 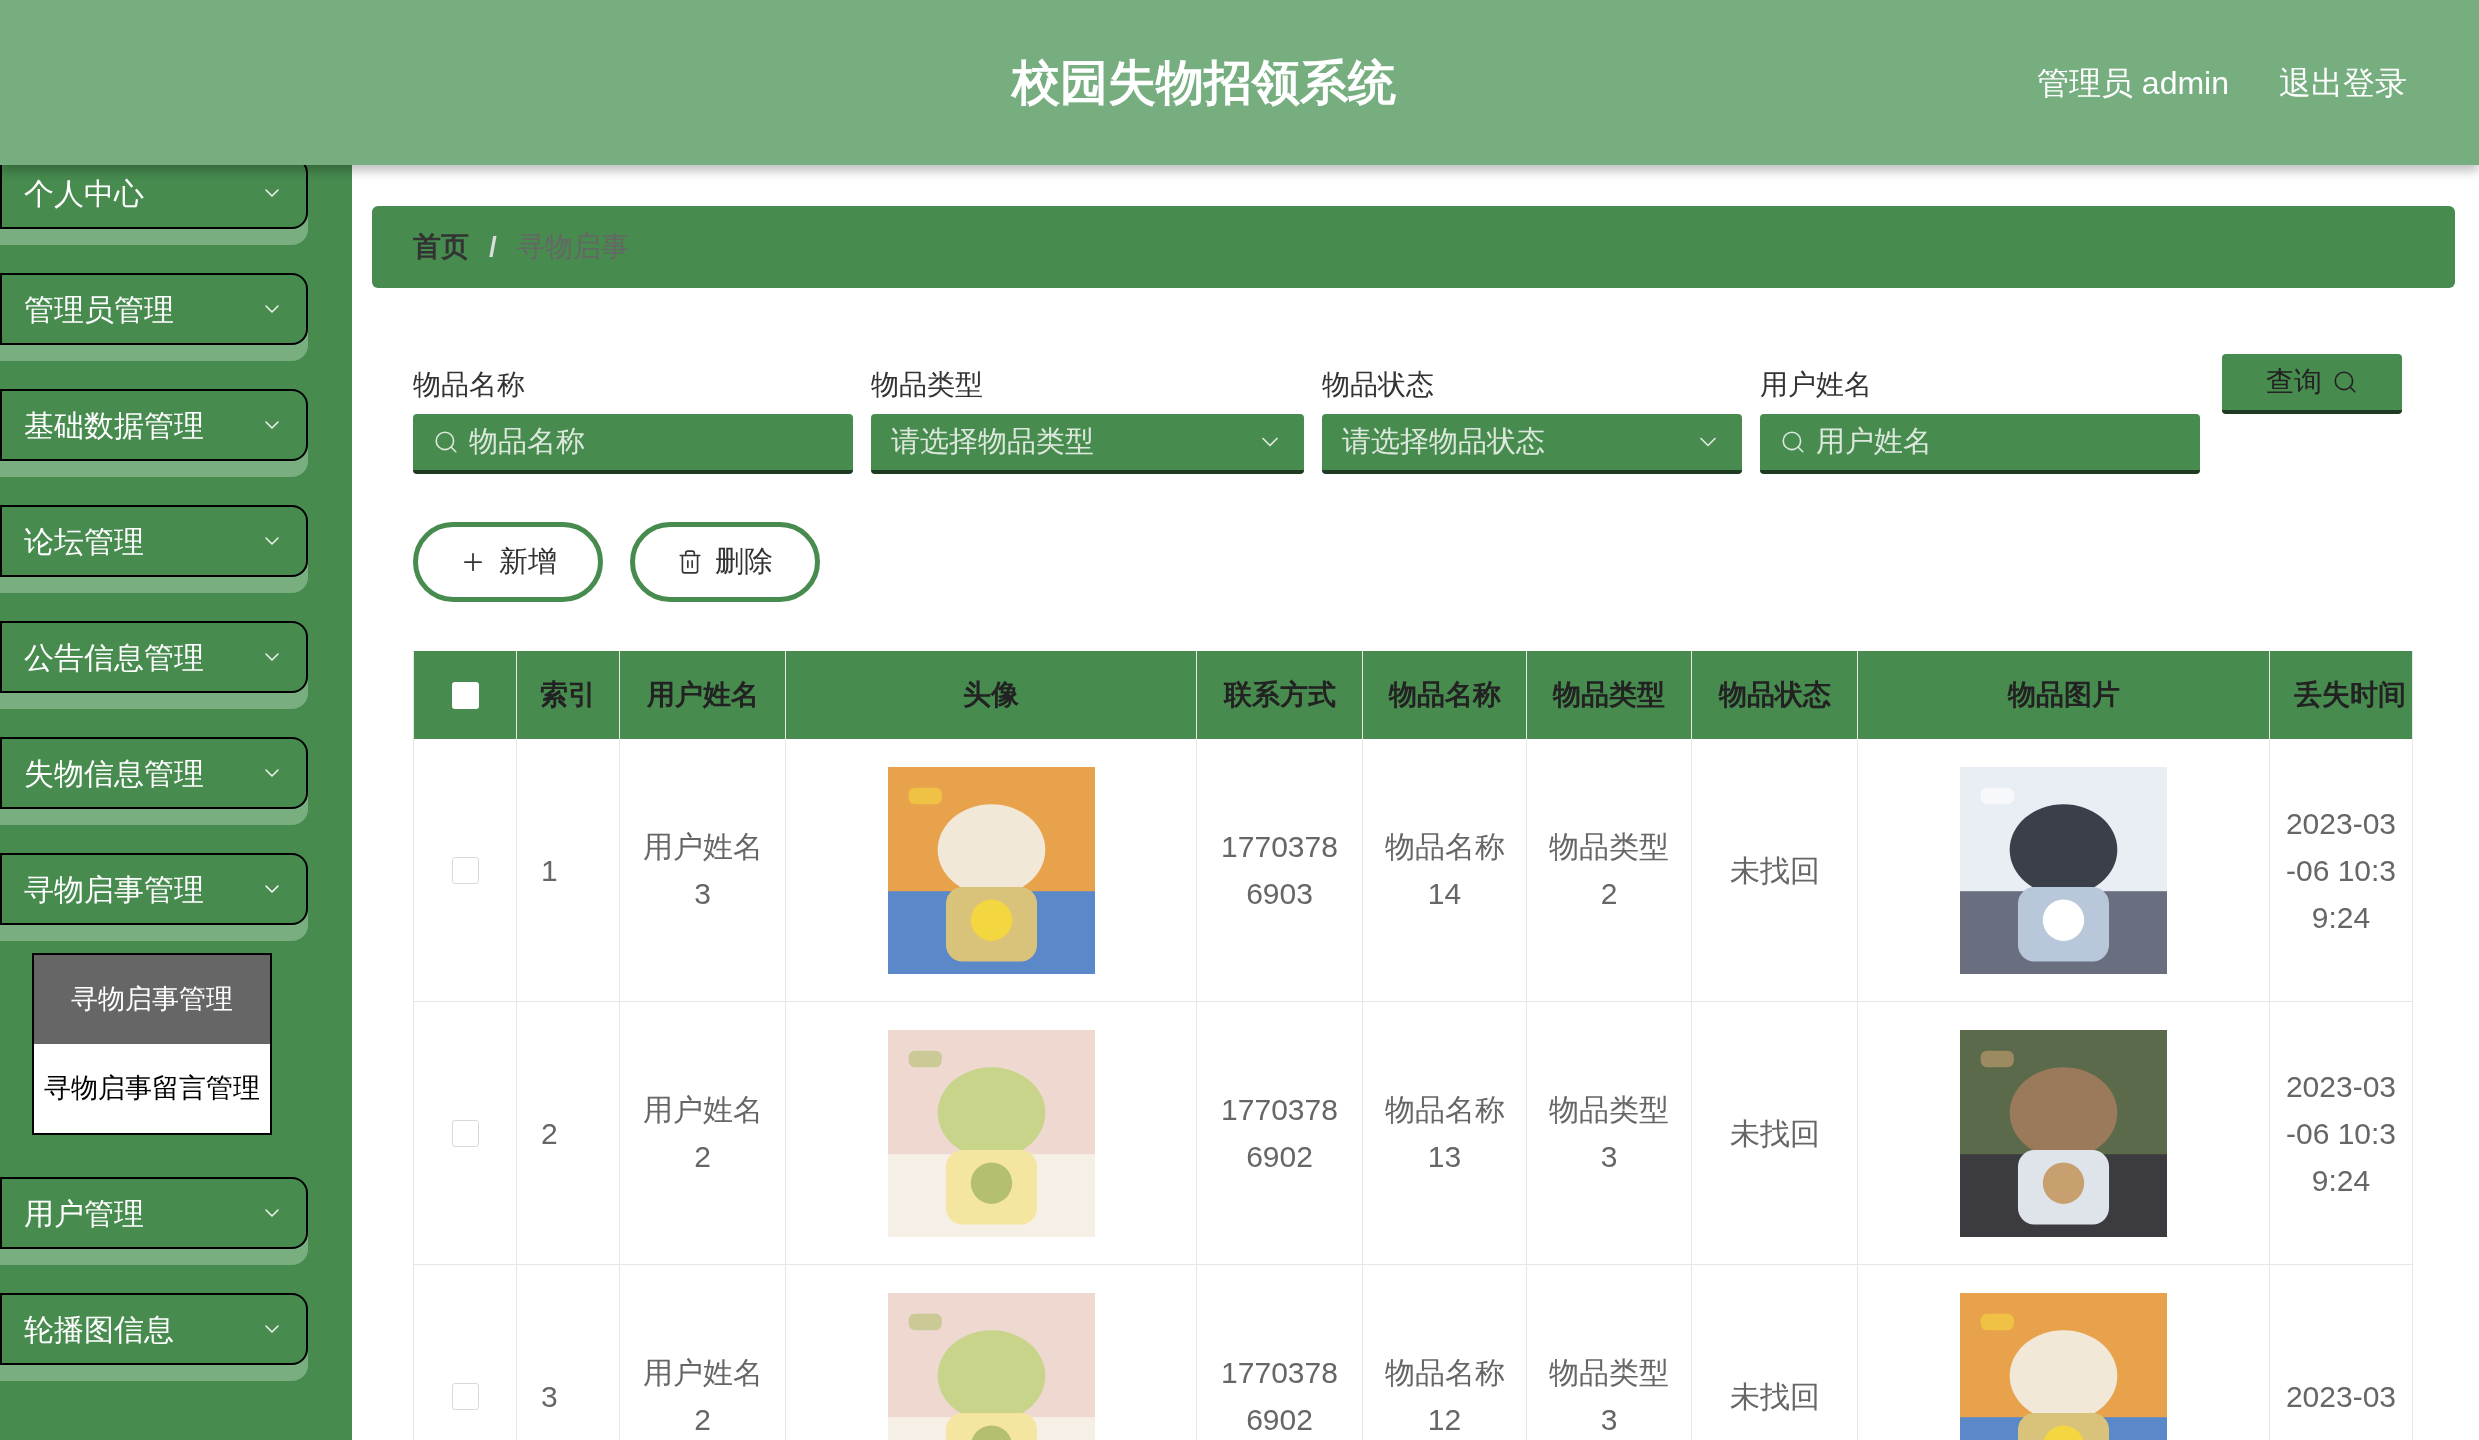 I want to click on table-cell-text: 物品名称12, so click(x=1444, y=1396).